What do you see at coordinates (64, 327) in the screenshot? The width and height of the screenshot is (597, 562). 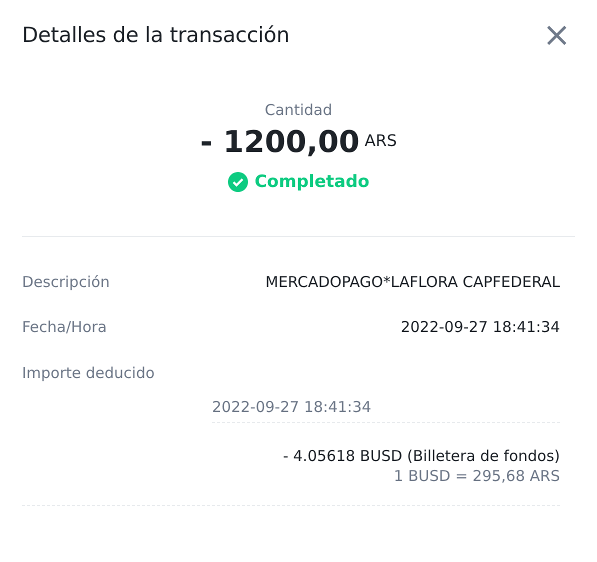 I see `detail-label: Fecha/Hora` at bounding box center [64, 327].